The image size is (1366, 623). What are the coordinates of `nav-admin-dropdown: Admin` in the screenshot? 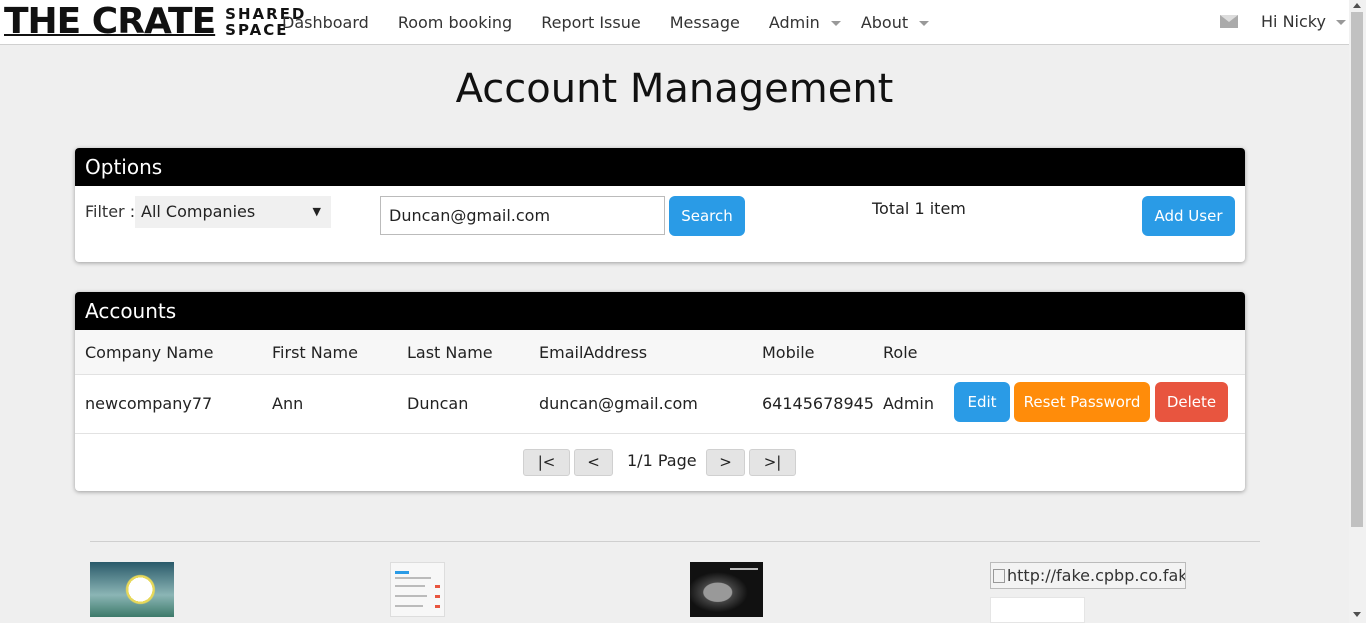 It's located at (805, 22).